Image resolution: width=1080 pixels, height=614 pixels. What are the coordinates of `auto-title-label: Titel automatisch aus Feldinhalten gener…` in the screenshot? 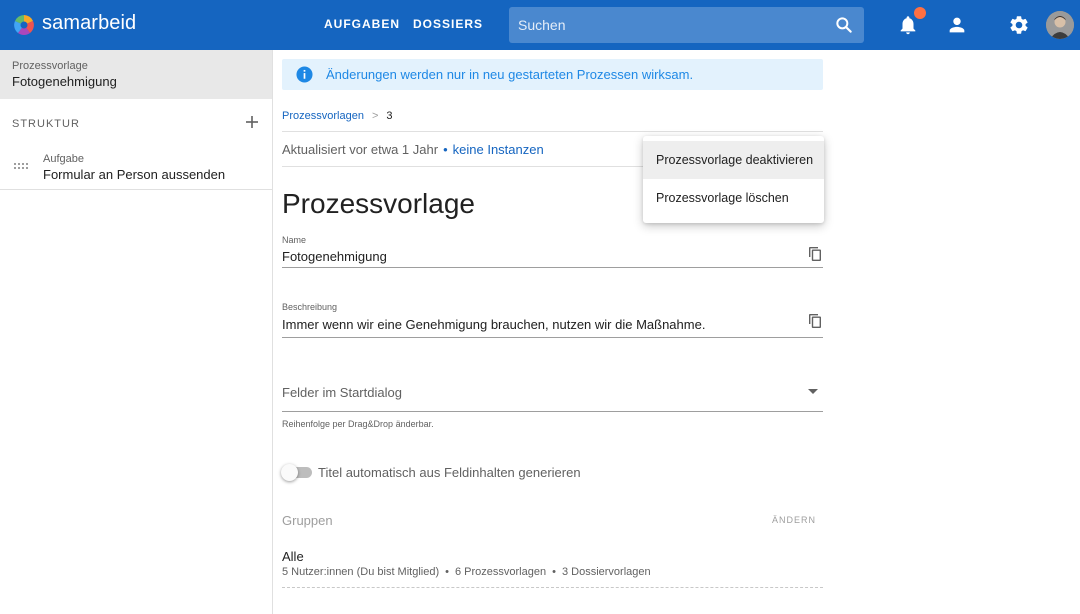 It's located at (449, 472).